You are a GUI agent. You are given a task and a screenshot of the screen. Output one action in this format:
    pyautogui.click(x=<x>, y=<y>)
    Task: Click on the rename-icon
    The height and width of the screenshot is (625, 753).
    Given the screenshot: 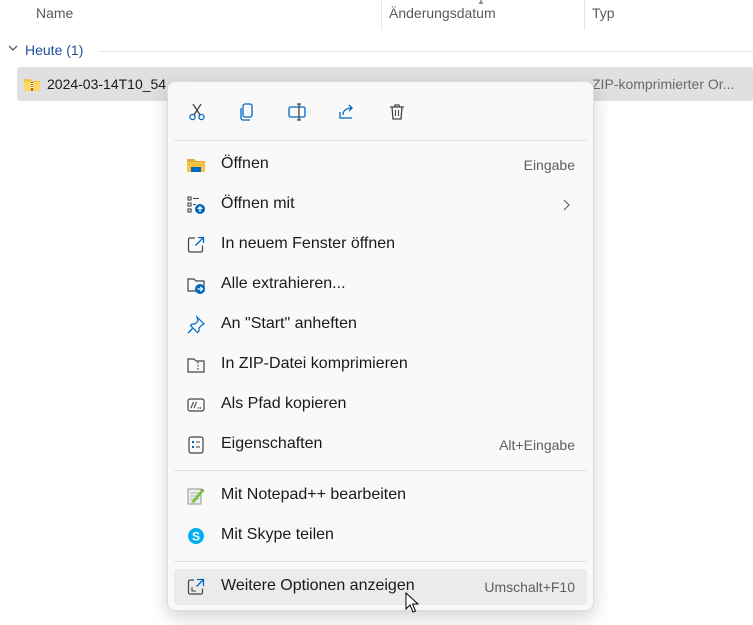 What is the action you would take?
    pyautogui.click(x=297, y=112)
    